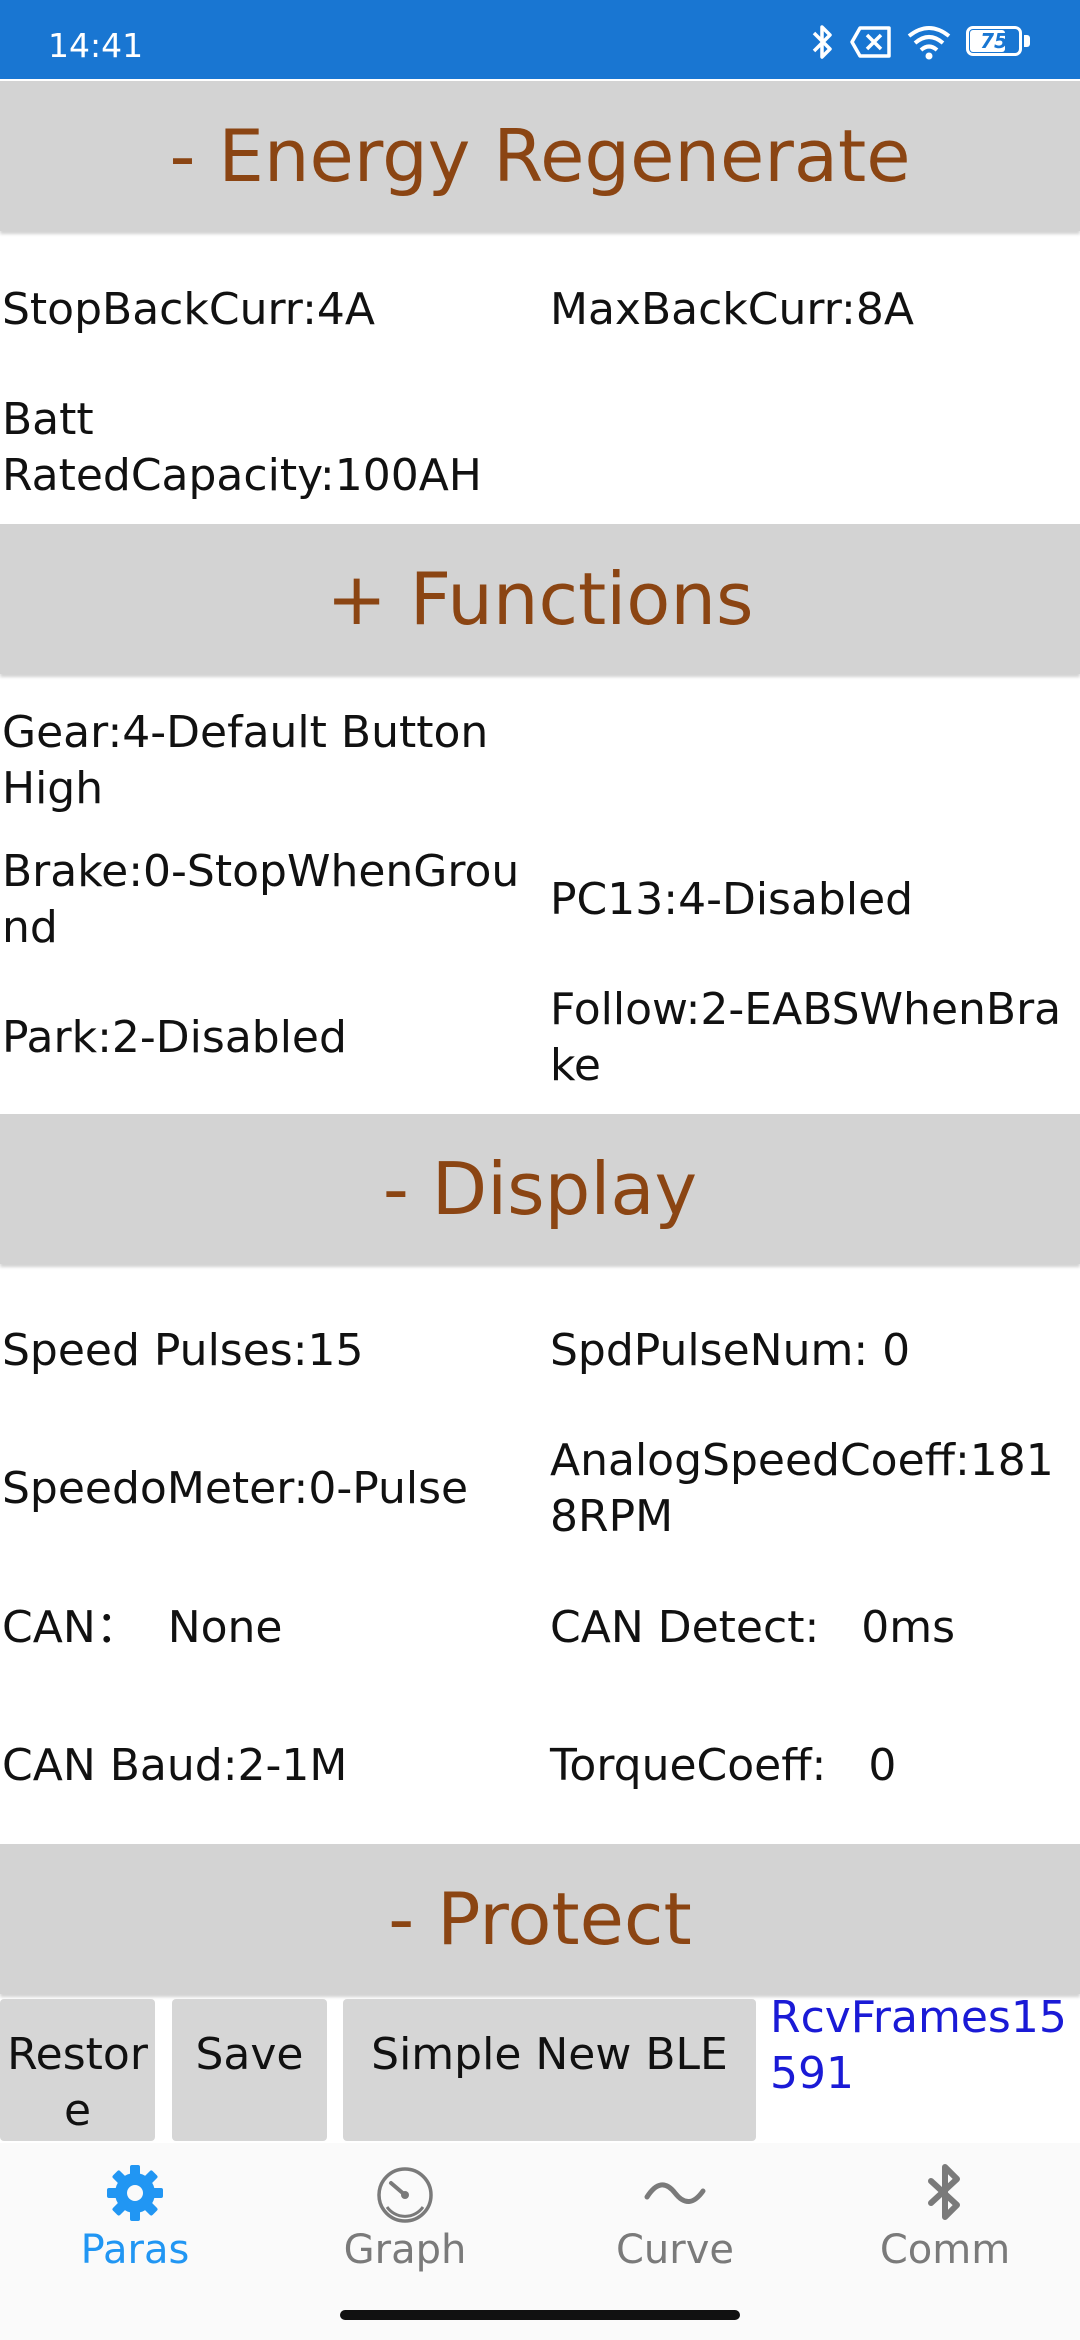 This screenshot has height=2340, width=1080. I want to click on gear-icon, so click(135, 2193).